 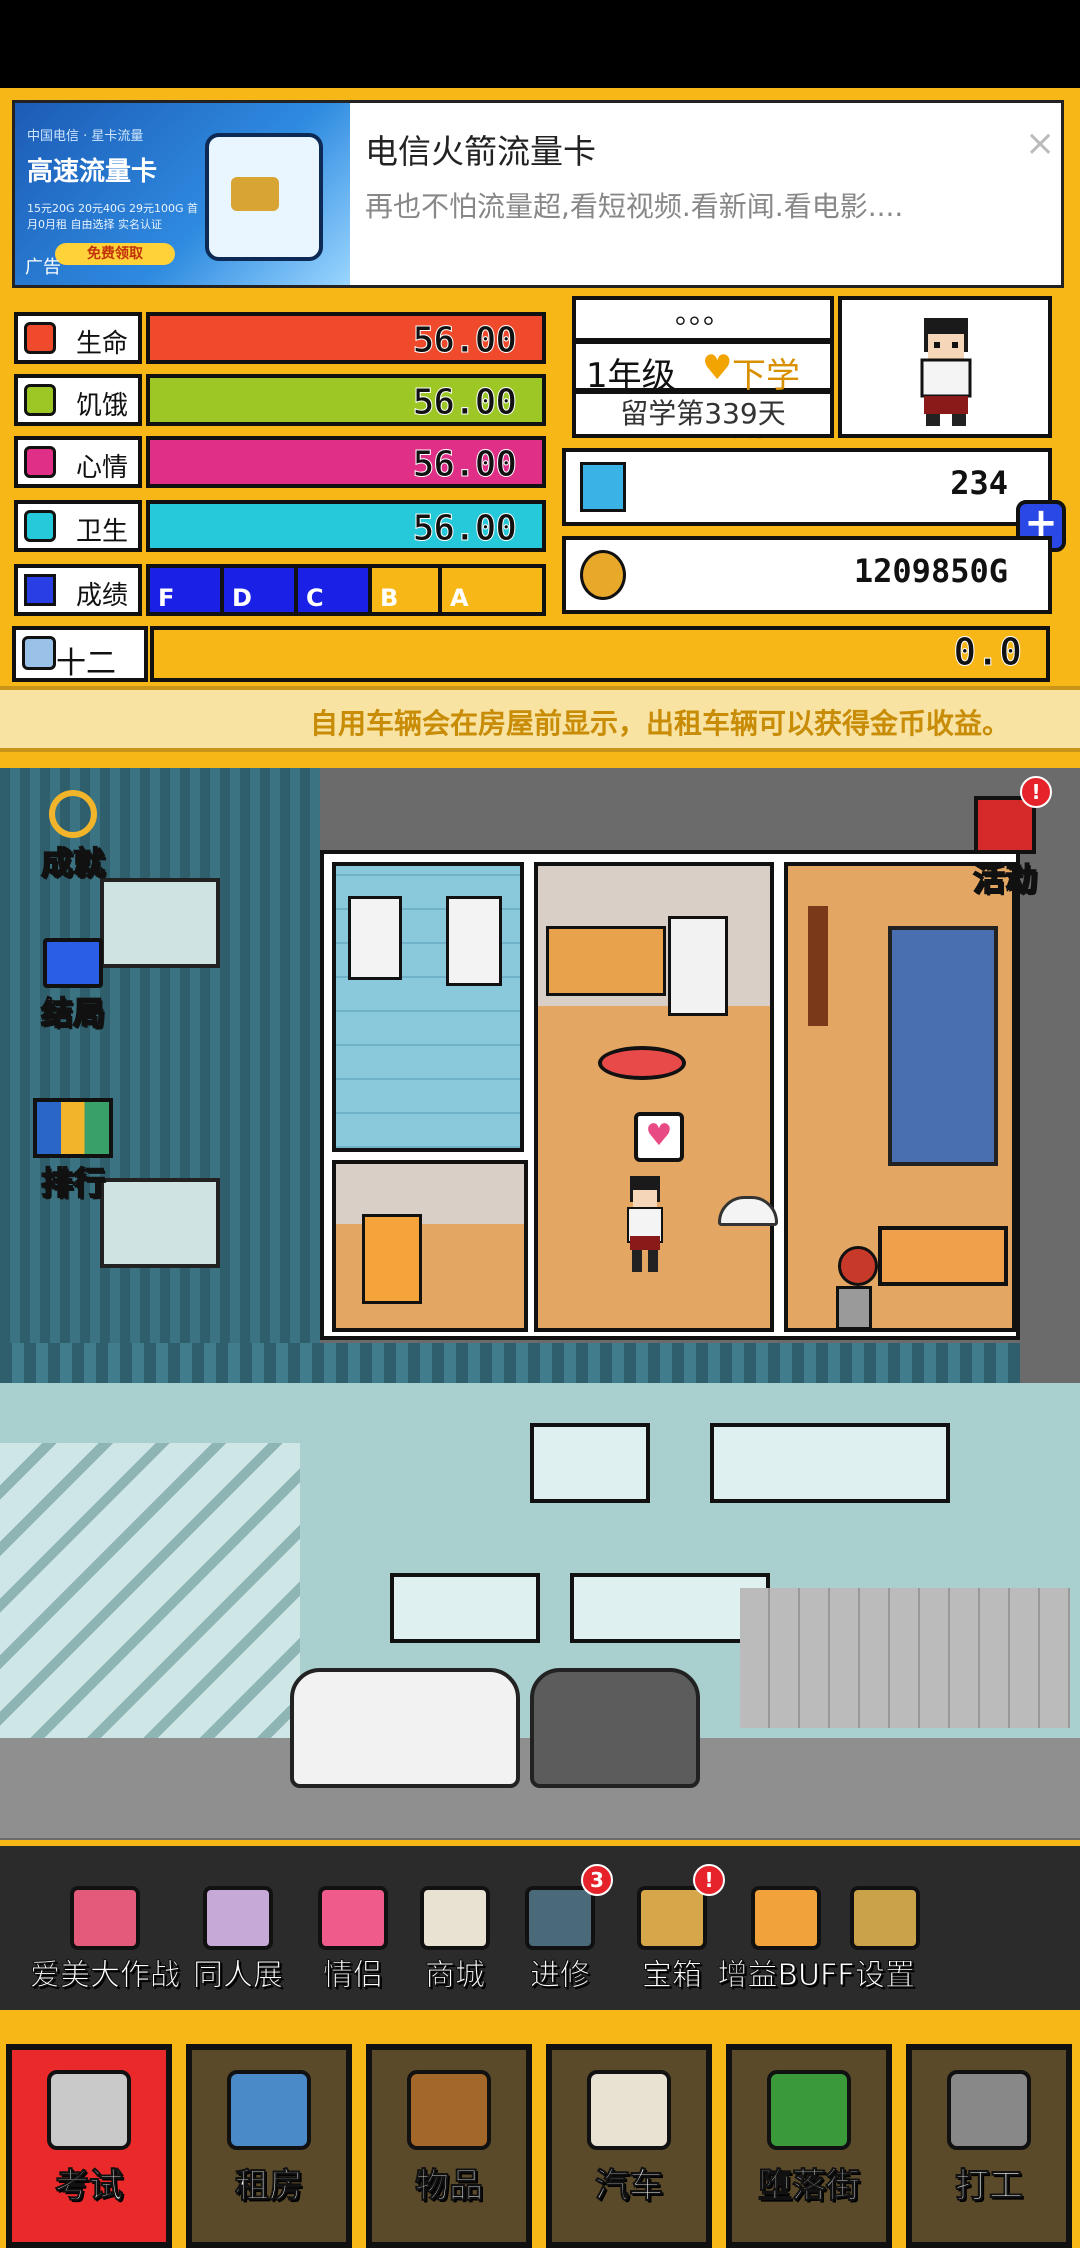 What do you see at coordinates (642, 1063) in the screenshot?
I see `red-table` at bounding box center [642, 1063].